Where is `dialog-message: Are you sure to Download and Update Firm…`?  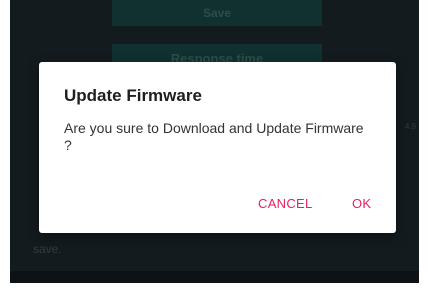
dialog-message: Are you sure to Download and Update Firm… is located at coordinates (214, 136).